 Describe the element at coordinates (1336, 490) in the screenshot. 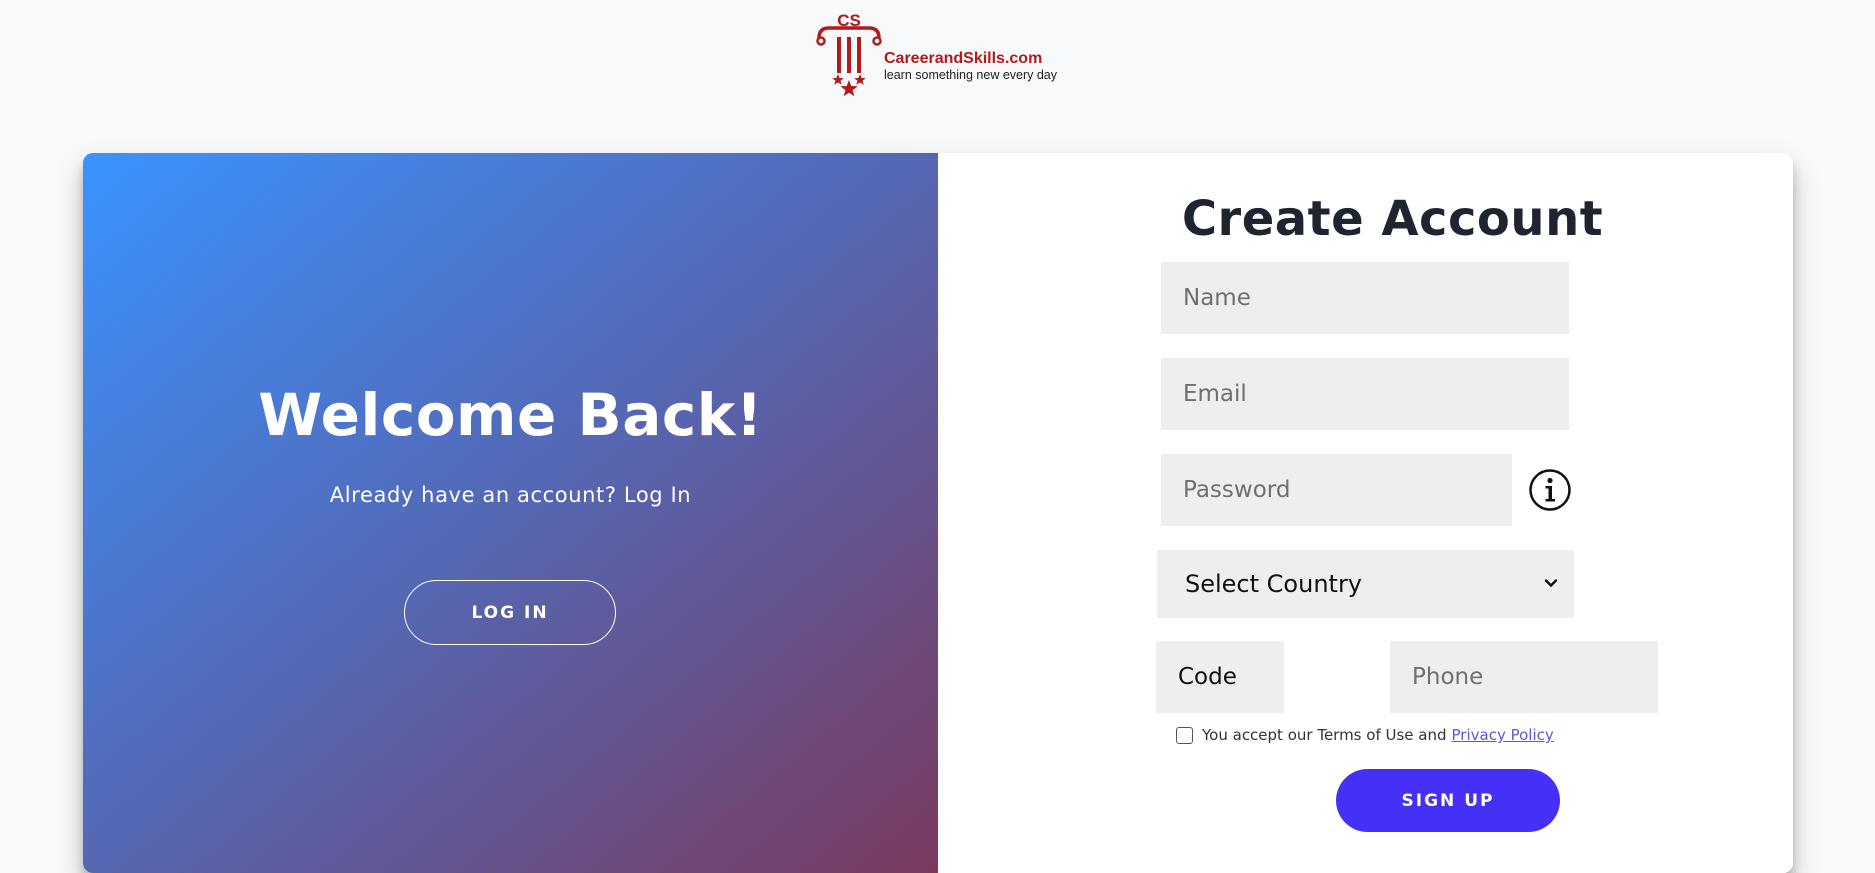

I see `password-input` at that location.